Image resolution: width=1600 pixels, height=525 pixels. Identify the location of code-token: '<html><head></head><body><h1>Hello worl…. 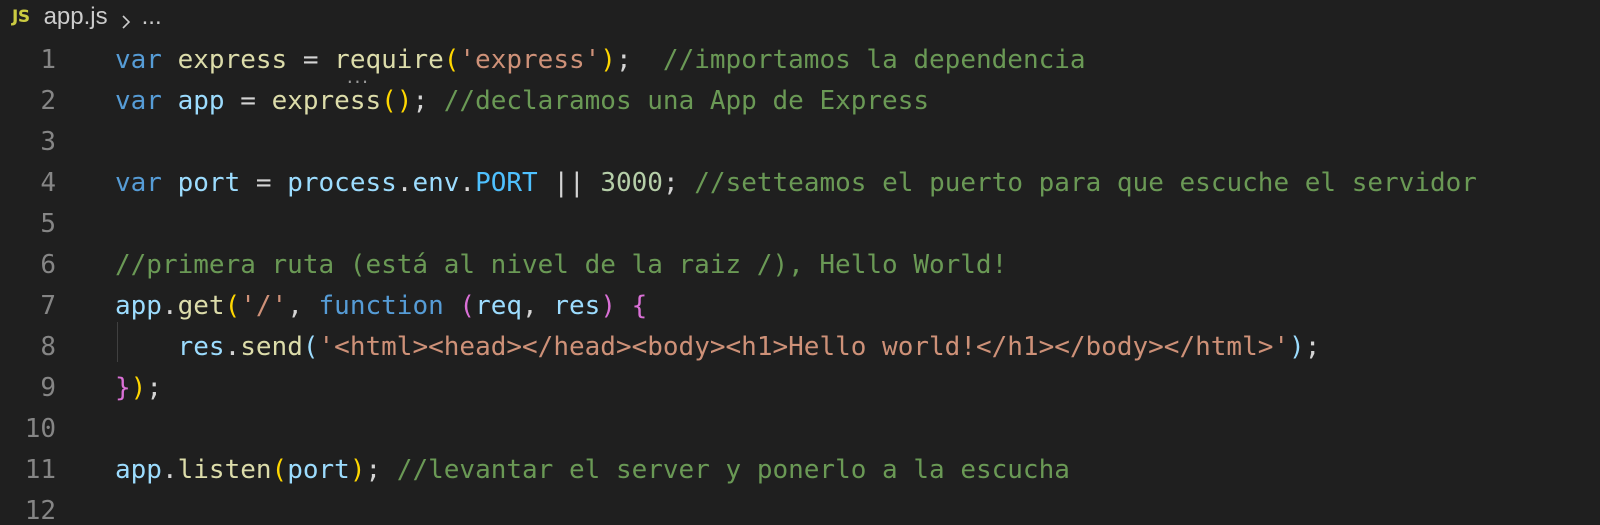
(804, 347).